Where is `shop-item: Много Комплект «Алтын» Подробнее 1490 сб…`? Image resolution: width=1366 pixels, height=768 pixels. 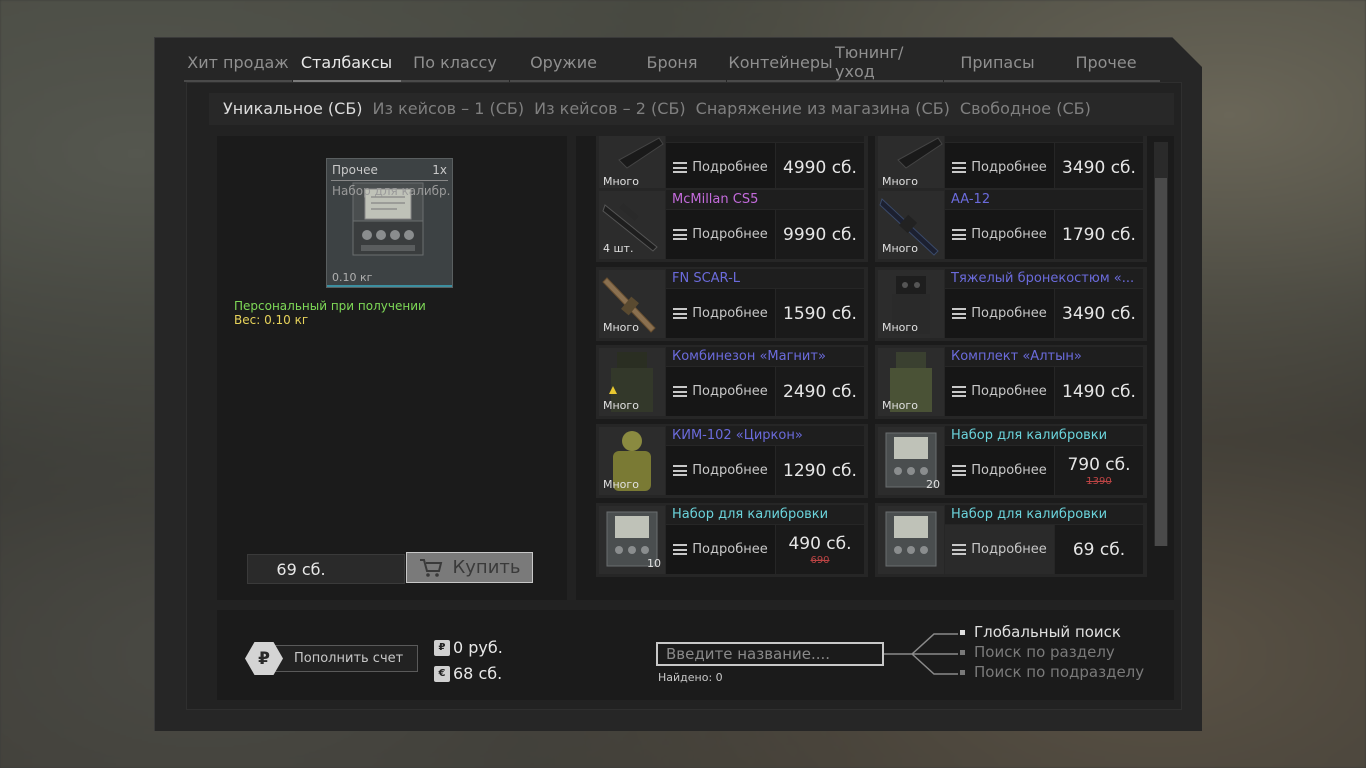
shop-item: Много Комплект «Алтын» Подробнее 1490 сб… is located at coordinates (1011, 382).